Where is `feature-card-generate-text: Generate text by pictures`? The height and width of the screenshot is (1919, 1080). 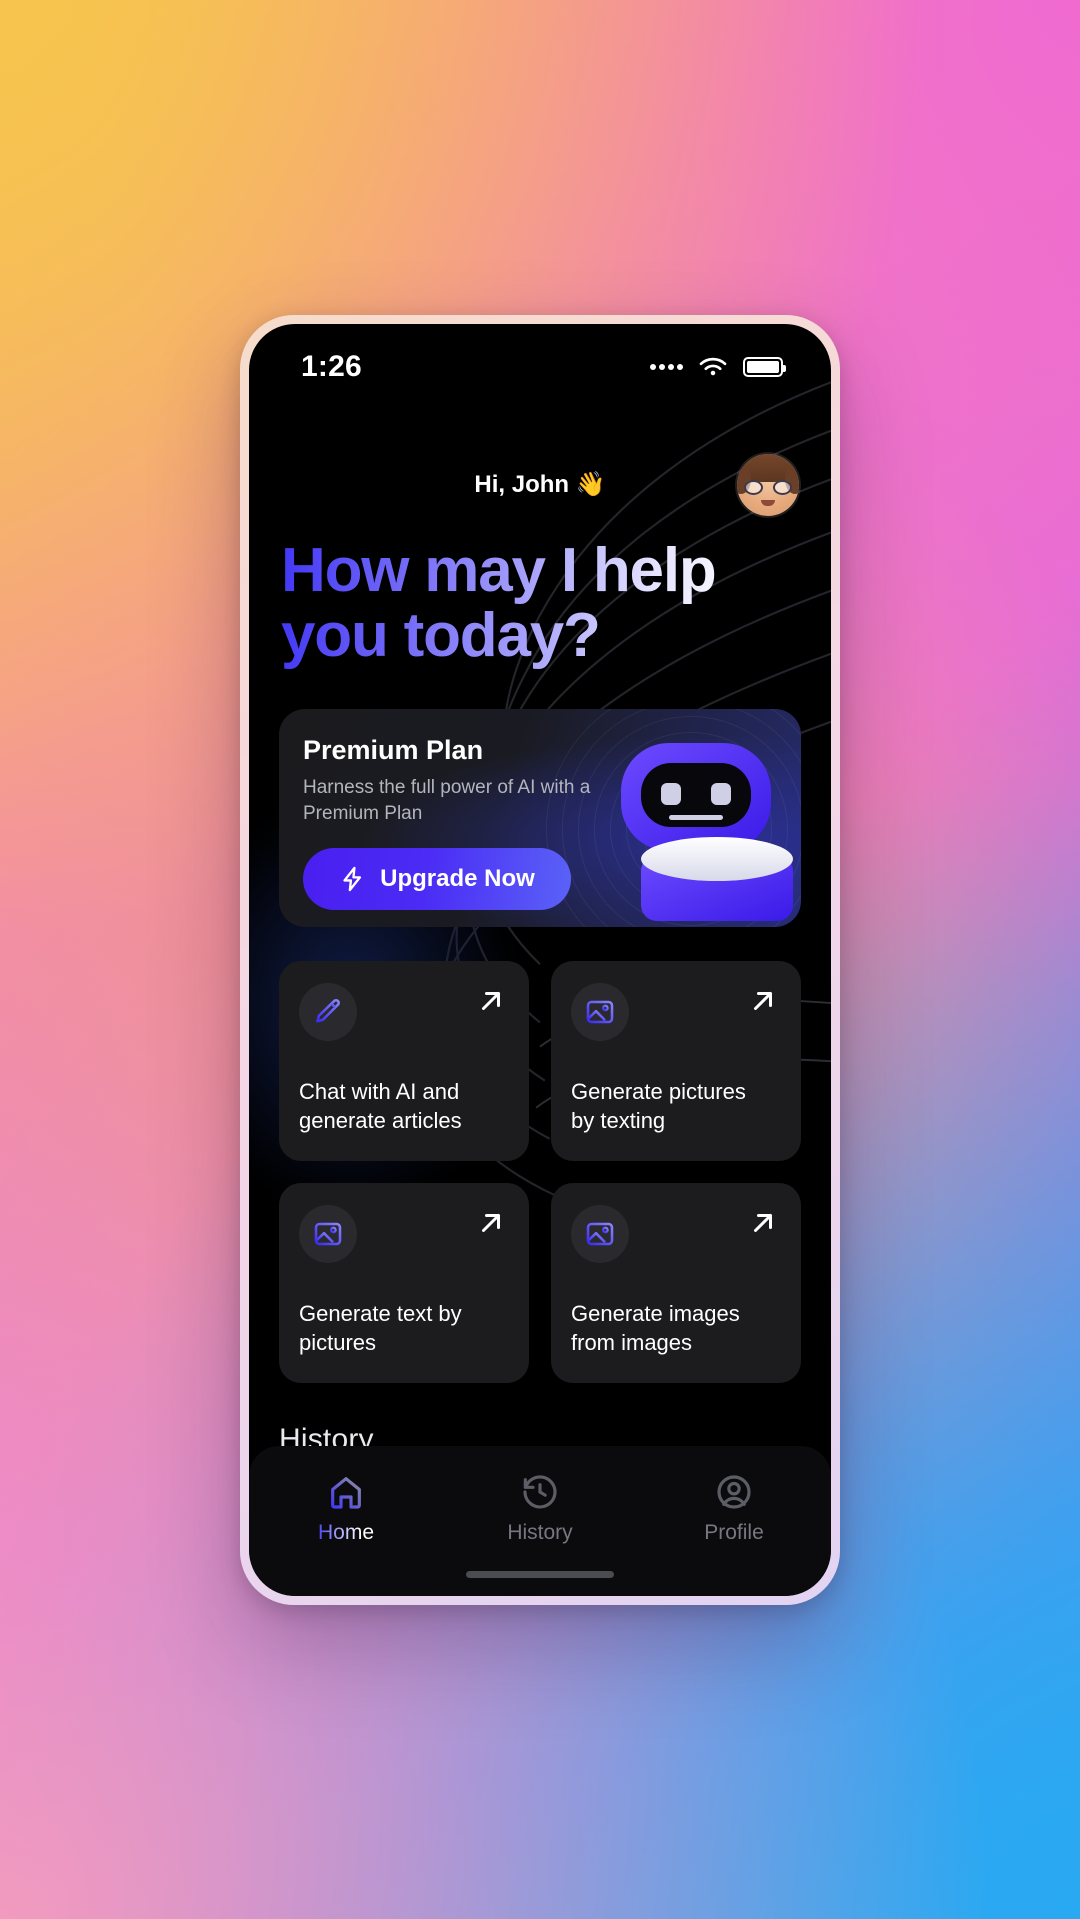
feature-card-generate-text: Generate text by pictures is located at coordinates (404, 1282).